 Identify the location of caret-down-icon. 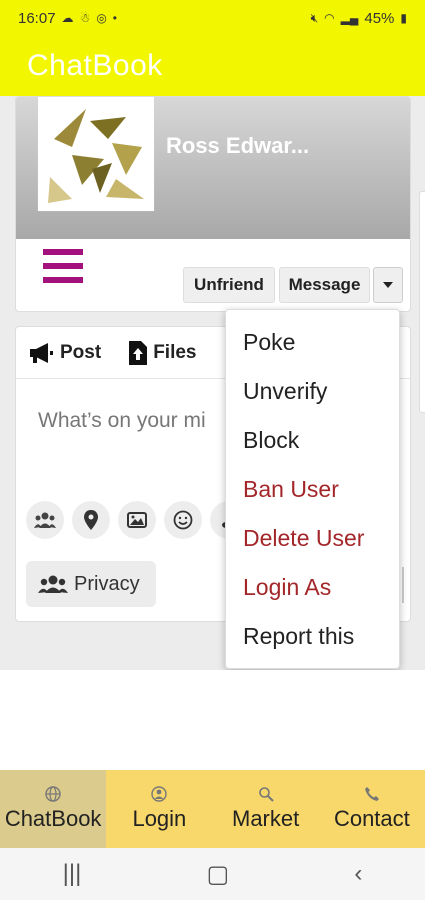
(388, 285).